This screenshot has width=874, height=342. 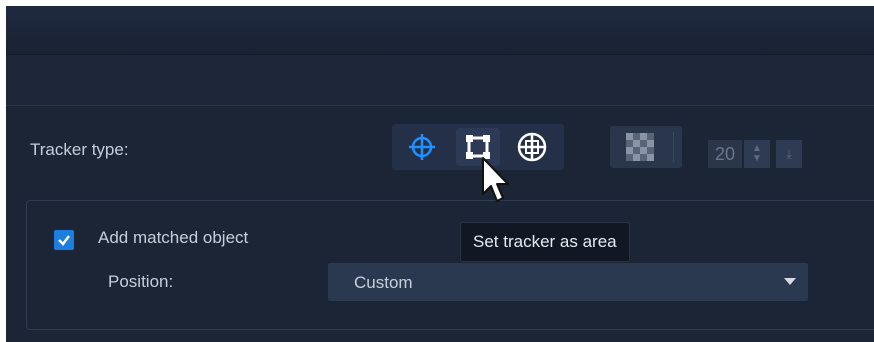 I want to click on button-separator, so click(x=673, y=147).